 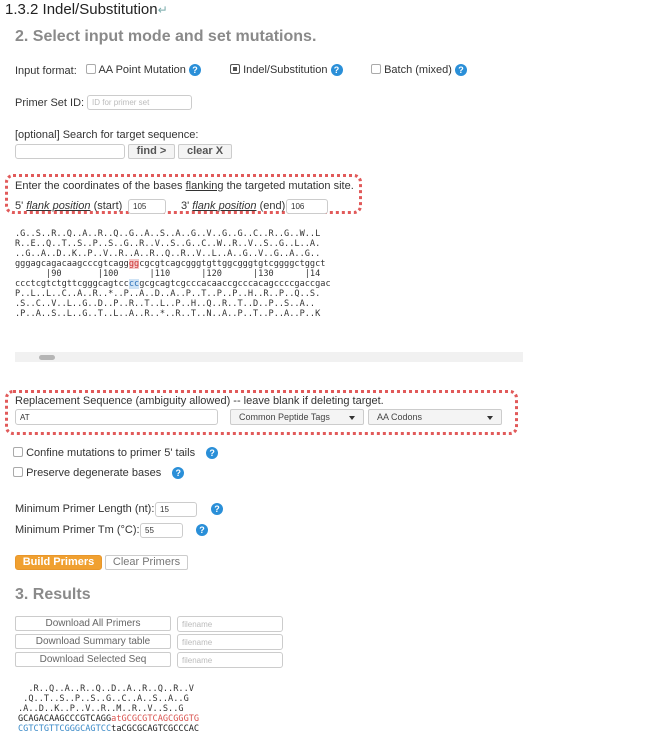 I want to click on three-prime-mark: 3', so click(x=185, y=206).